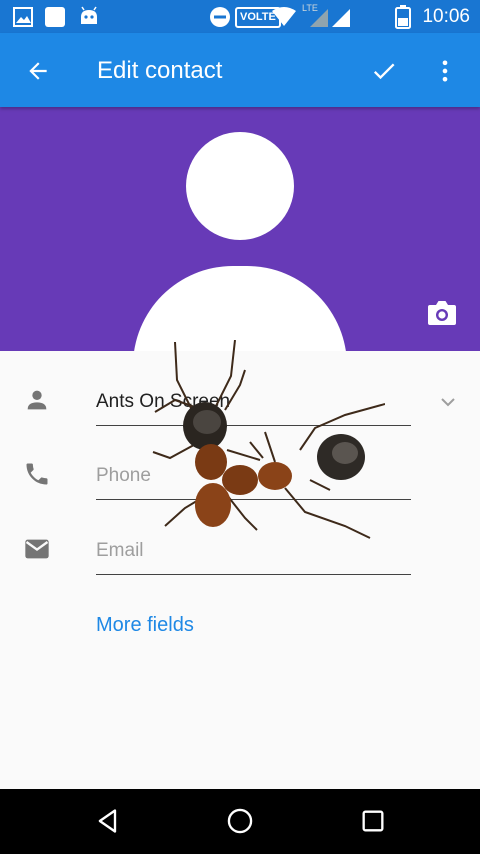 The width and height of the screenshot is (480, 854). Describe the element at coordinates (330, 18) in the screenshot. I see `signal-icon` at that location.